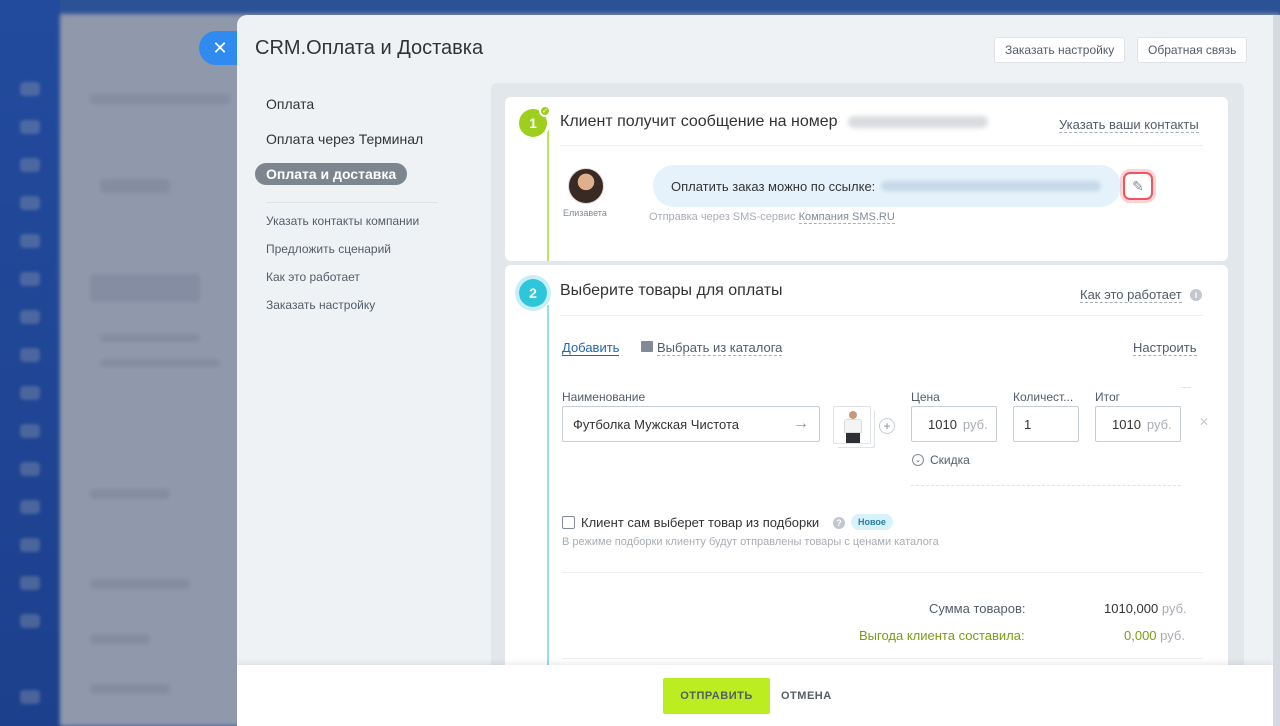 This screenshot has height=726, width=1280. What do you see at coordinates (1060, 50) in the screenshot?
I see `order-settings-button: Заказать настройку` at bounding box center [1060, 50].